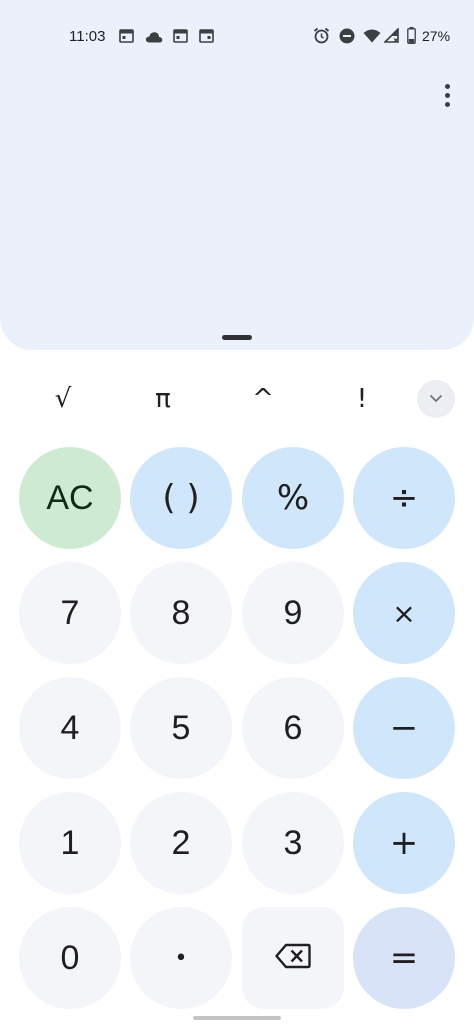  I want to click on backspace-button, so click(293, 958).